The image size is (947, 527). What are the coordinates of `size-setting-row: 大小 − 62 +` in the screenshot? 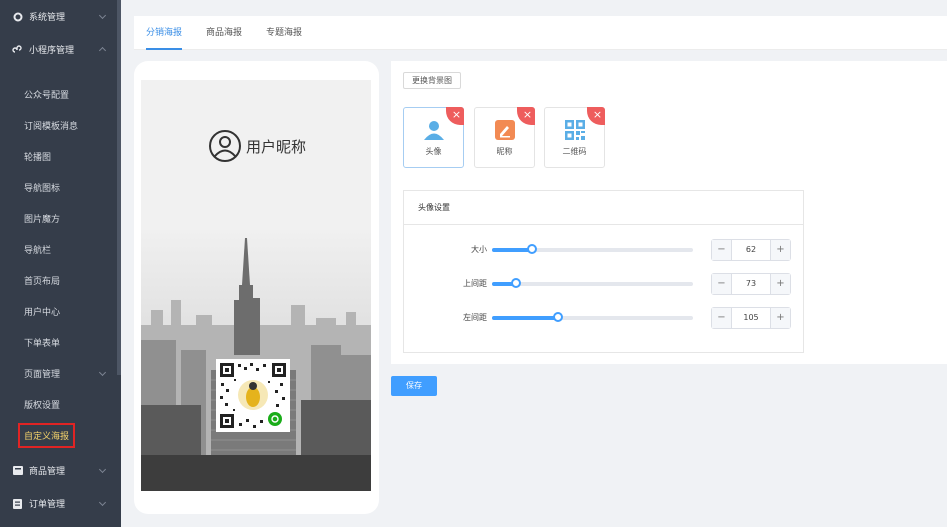 It's located at (604, 250).